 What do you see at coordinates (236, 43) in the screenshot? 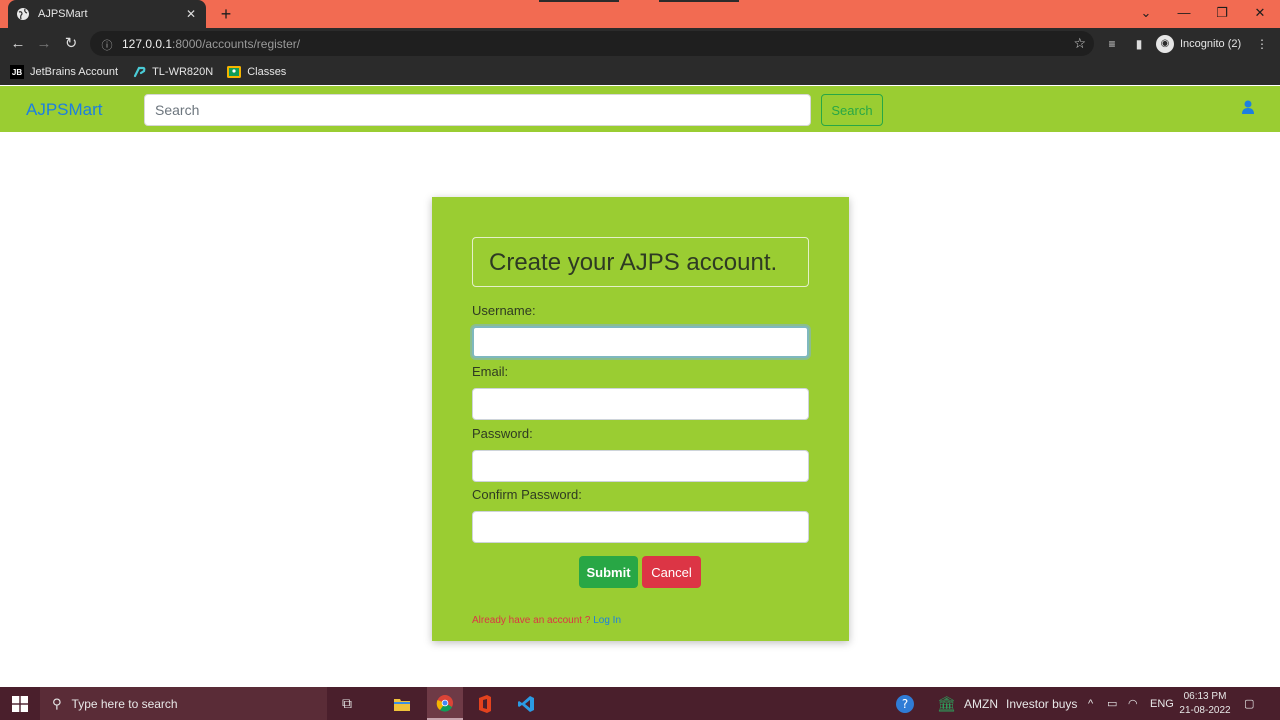
I see `url-path: :8000/accounts/register/` at bounding box center [236, 43].